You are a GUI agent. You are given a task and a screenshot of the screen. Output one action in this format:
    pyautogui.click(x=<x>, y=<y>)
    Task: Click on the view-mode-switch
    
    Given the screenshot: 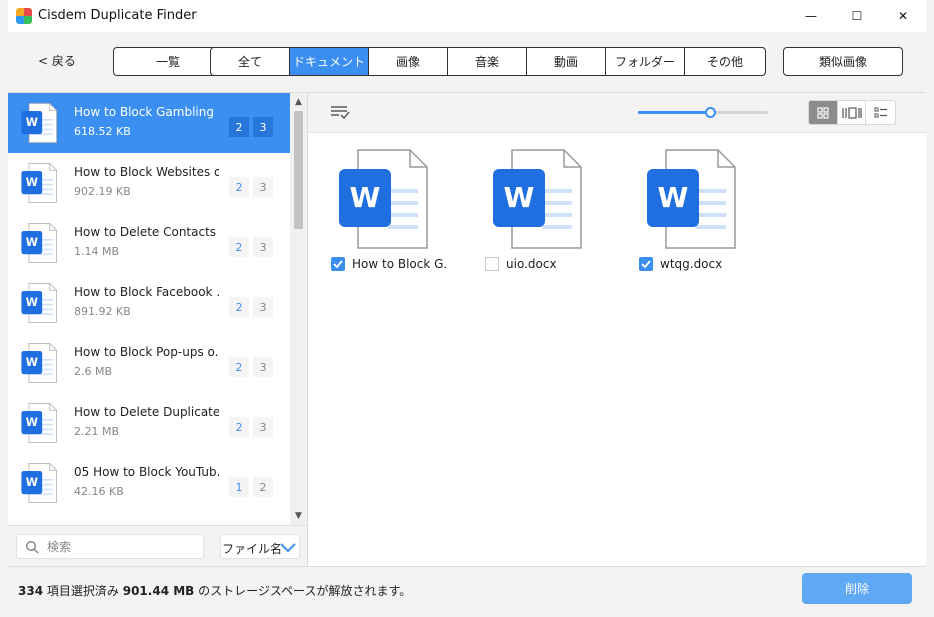 What is the action you would take?
    pyautogui.click(x=852, y=112)
    